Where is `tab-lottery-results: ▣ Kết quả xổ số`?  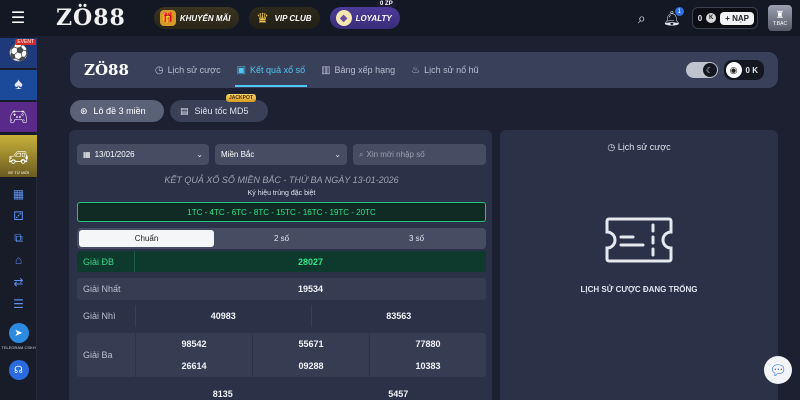
tab-lottery-results: ▣ Kết quả xổ số is located at coordinates (271, 70).